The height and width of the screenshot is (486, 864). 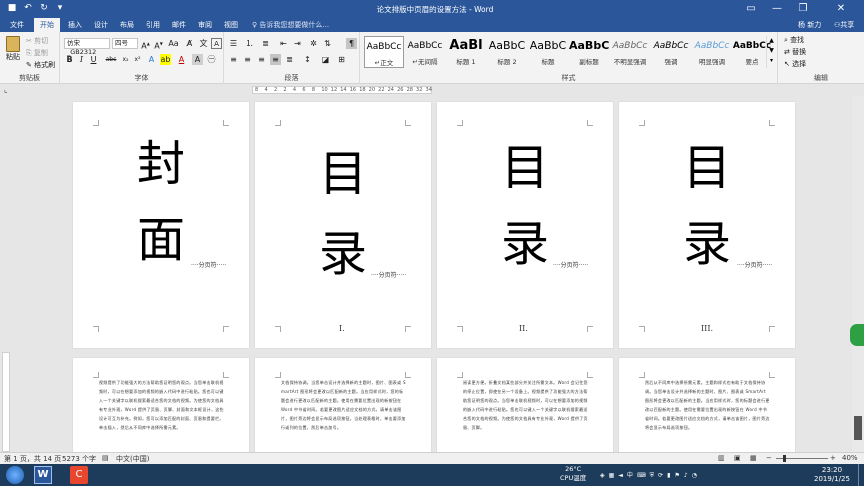 I want to click on qat-customize-icon: ▾, so click(x=60, y=8).